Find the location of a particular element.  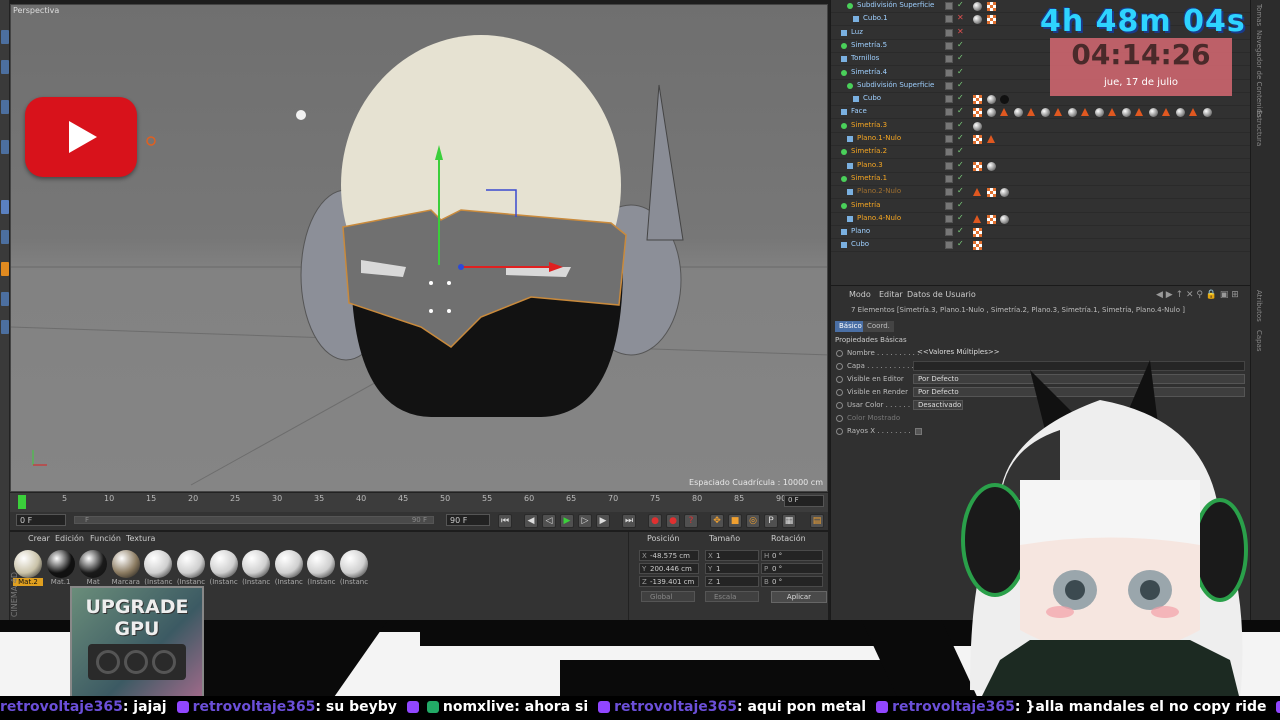

object-row: Plano.3 ✓ is located at coordinates (1041, 166).